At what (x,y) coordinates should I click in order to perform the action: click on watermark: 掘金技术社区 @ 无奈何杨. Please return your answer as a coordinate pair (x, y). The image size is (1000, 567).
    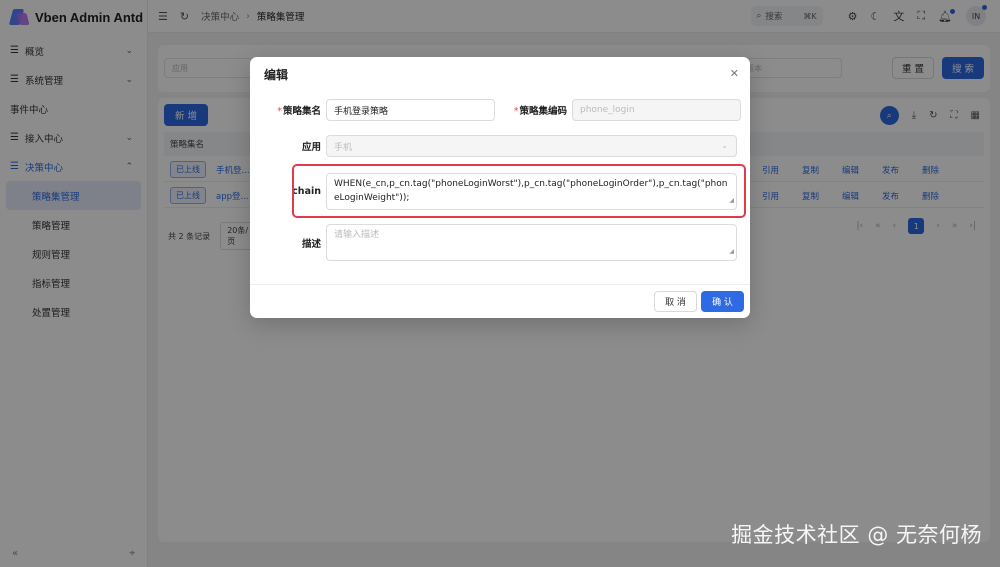
    Looking at the image, I should click on (856, 535).